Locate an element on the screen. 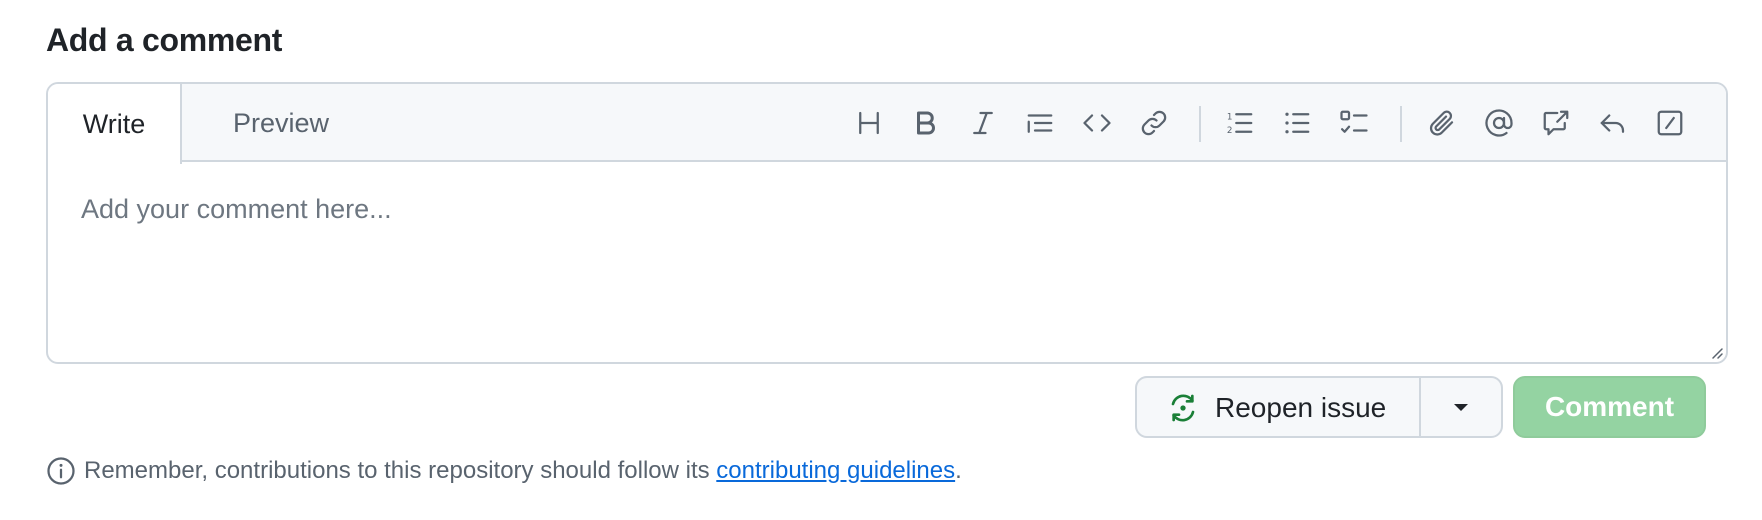 The height and width of the screenshot is (520, 1762). info-icon is located at coordinates (61, 471).